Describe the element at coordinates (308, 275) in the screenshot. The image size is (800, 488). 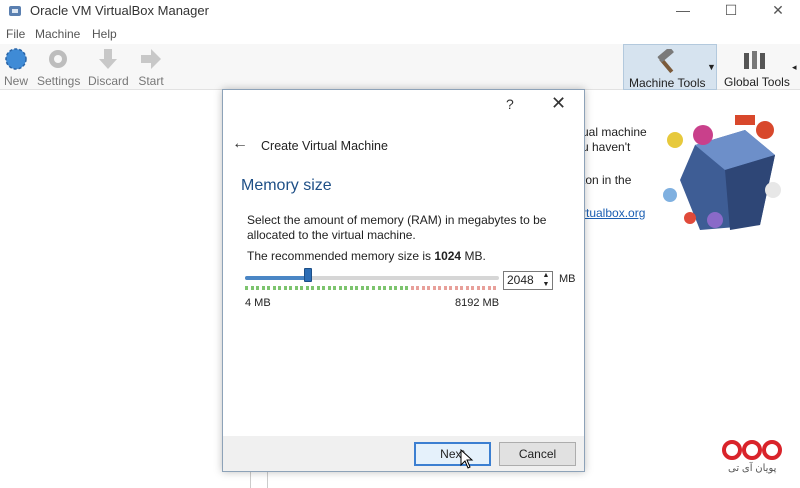
I see `memory-slider-handle` at that location.